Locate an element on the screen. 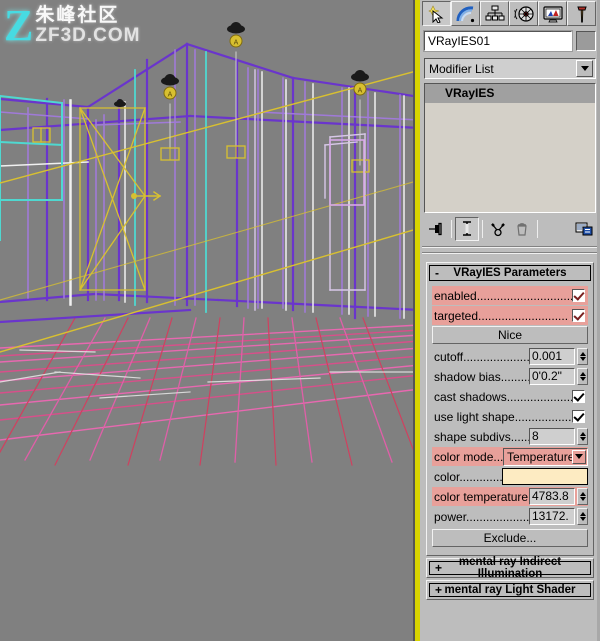 This screenshot has width=600, height=641. input-cutoff: 0.001 is located at coordinates (552, 356).